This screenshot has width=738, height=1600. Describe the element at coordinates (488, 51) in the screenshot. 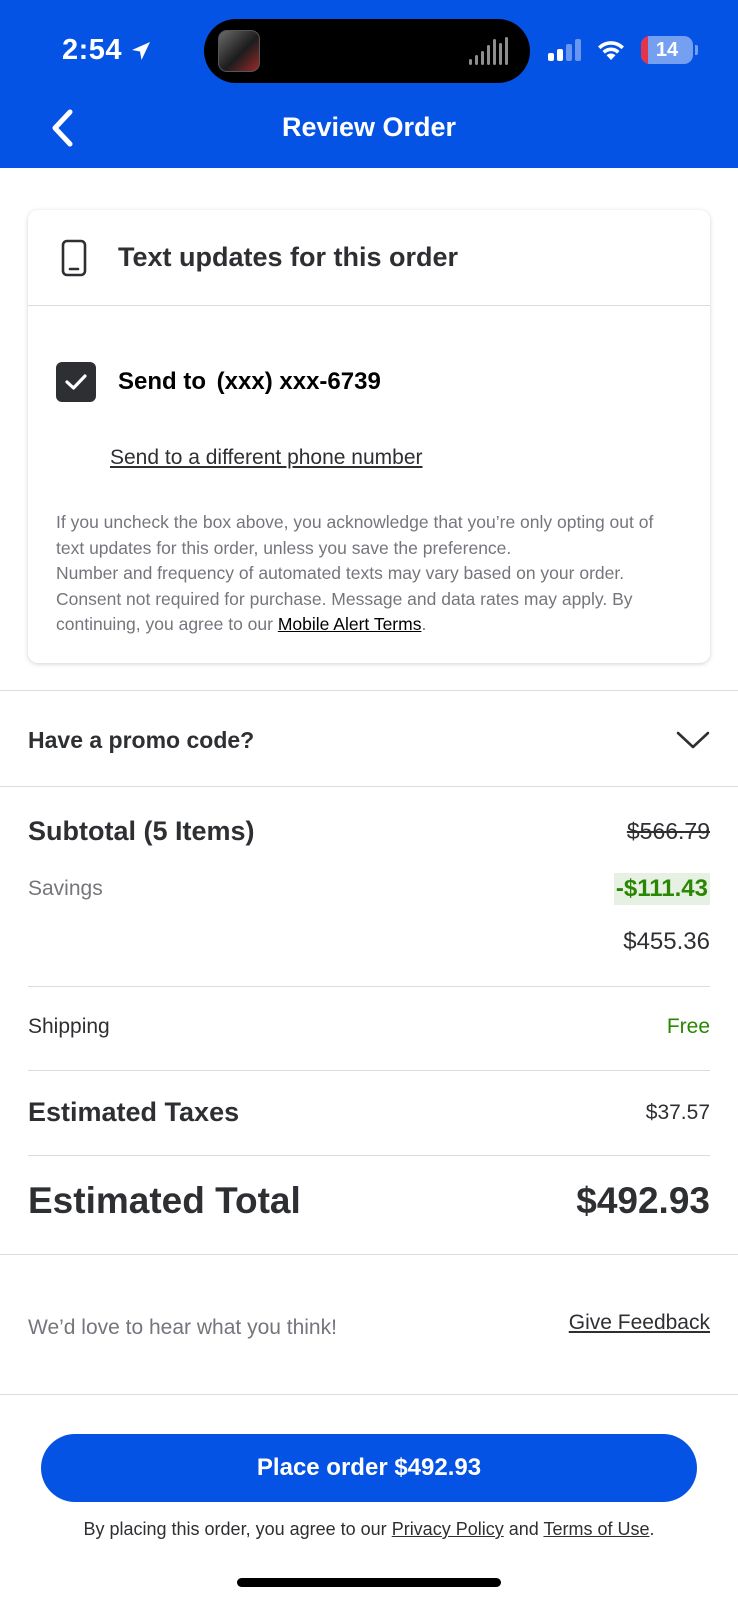

I see `audio-waveform-icon` at that location.